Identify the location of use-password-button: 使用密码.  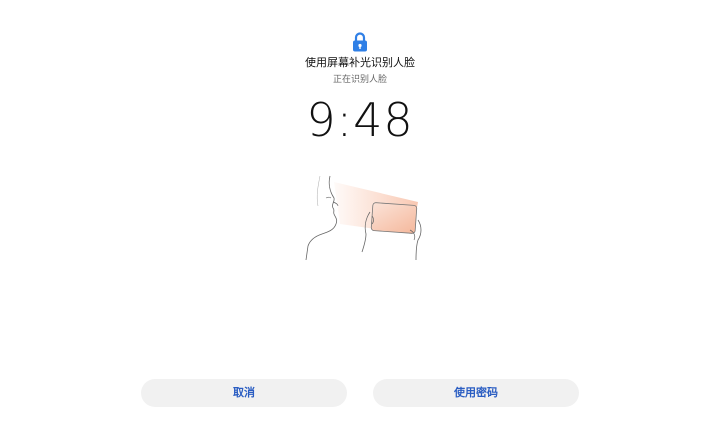
(476, 393).